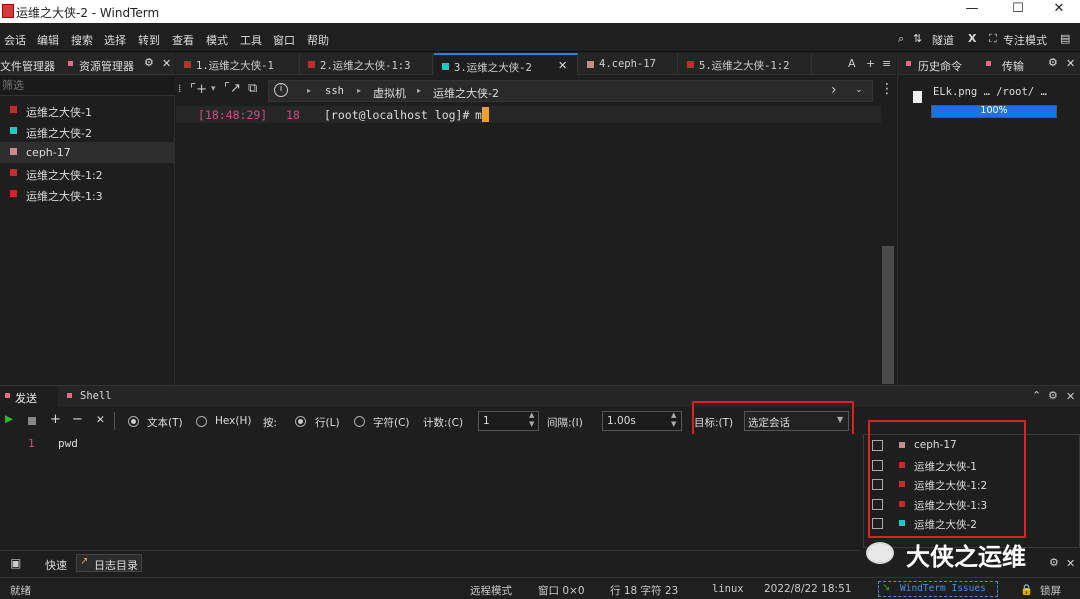 Image resolution: width=1080 pixels, height=599 pixels. Describe the element at coordinates (232, 88) in the screenshot. I see `duplicate-icon: ⌜↗` at that location.